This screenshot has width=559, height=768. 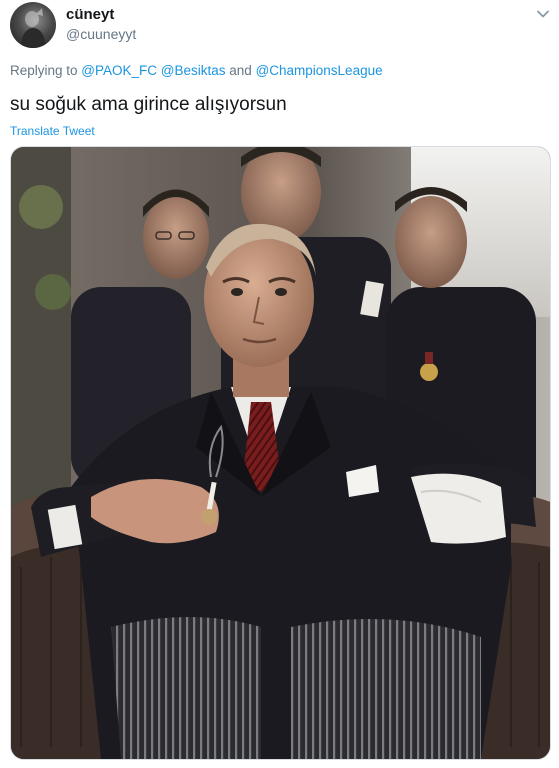 What do you see at coordinates (90, 14) in the screenshot?
I see `display-name: cüneyt` at bounding box center [90, 14].